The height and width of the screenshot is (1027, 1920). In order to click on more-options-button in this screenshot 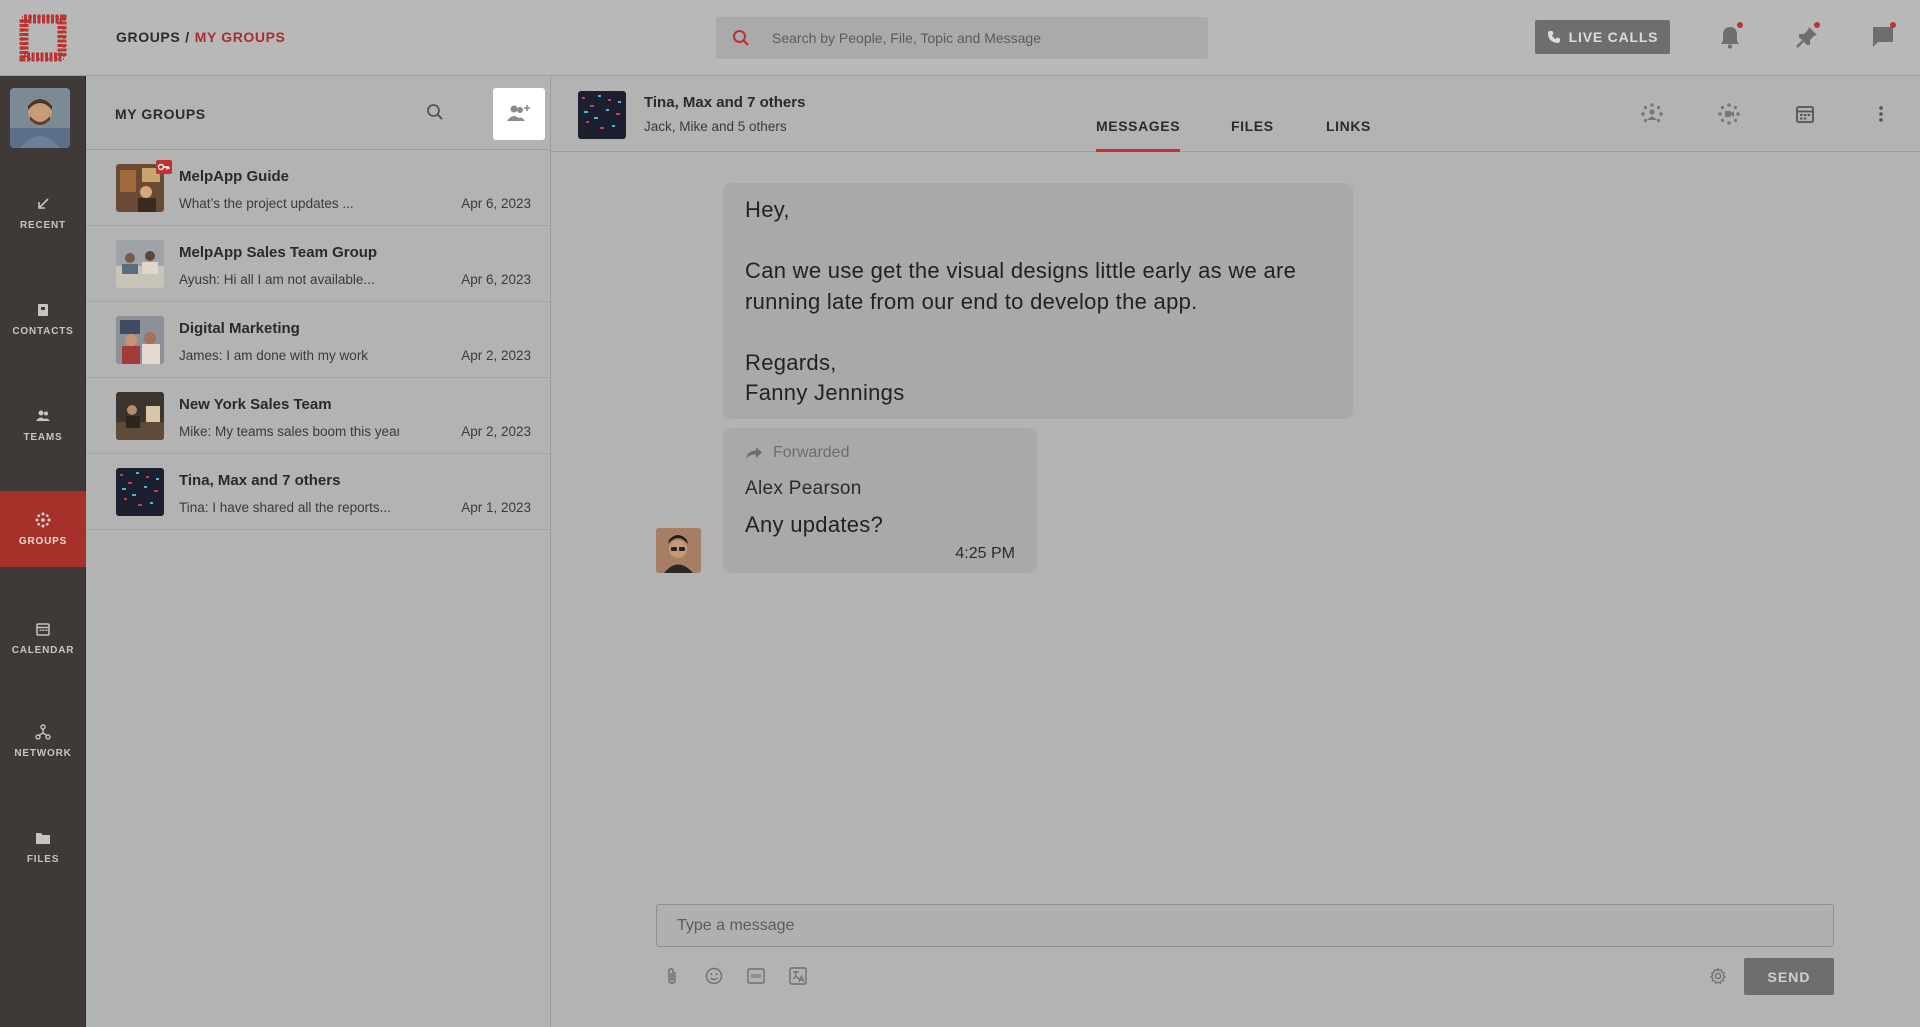, I will do `click(1881, 114)`.